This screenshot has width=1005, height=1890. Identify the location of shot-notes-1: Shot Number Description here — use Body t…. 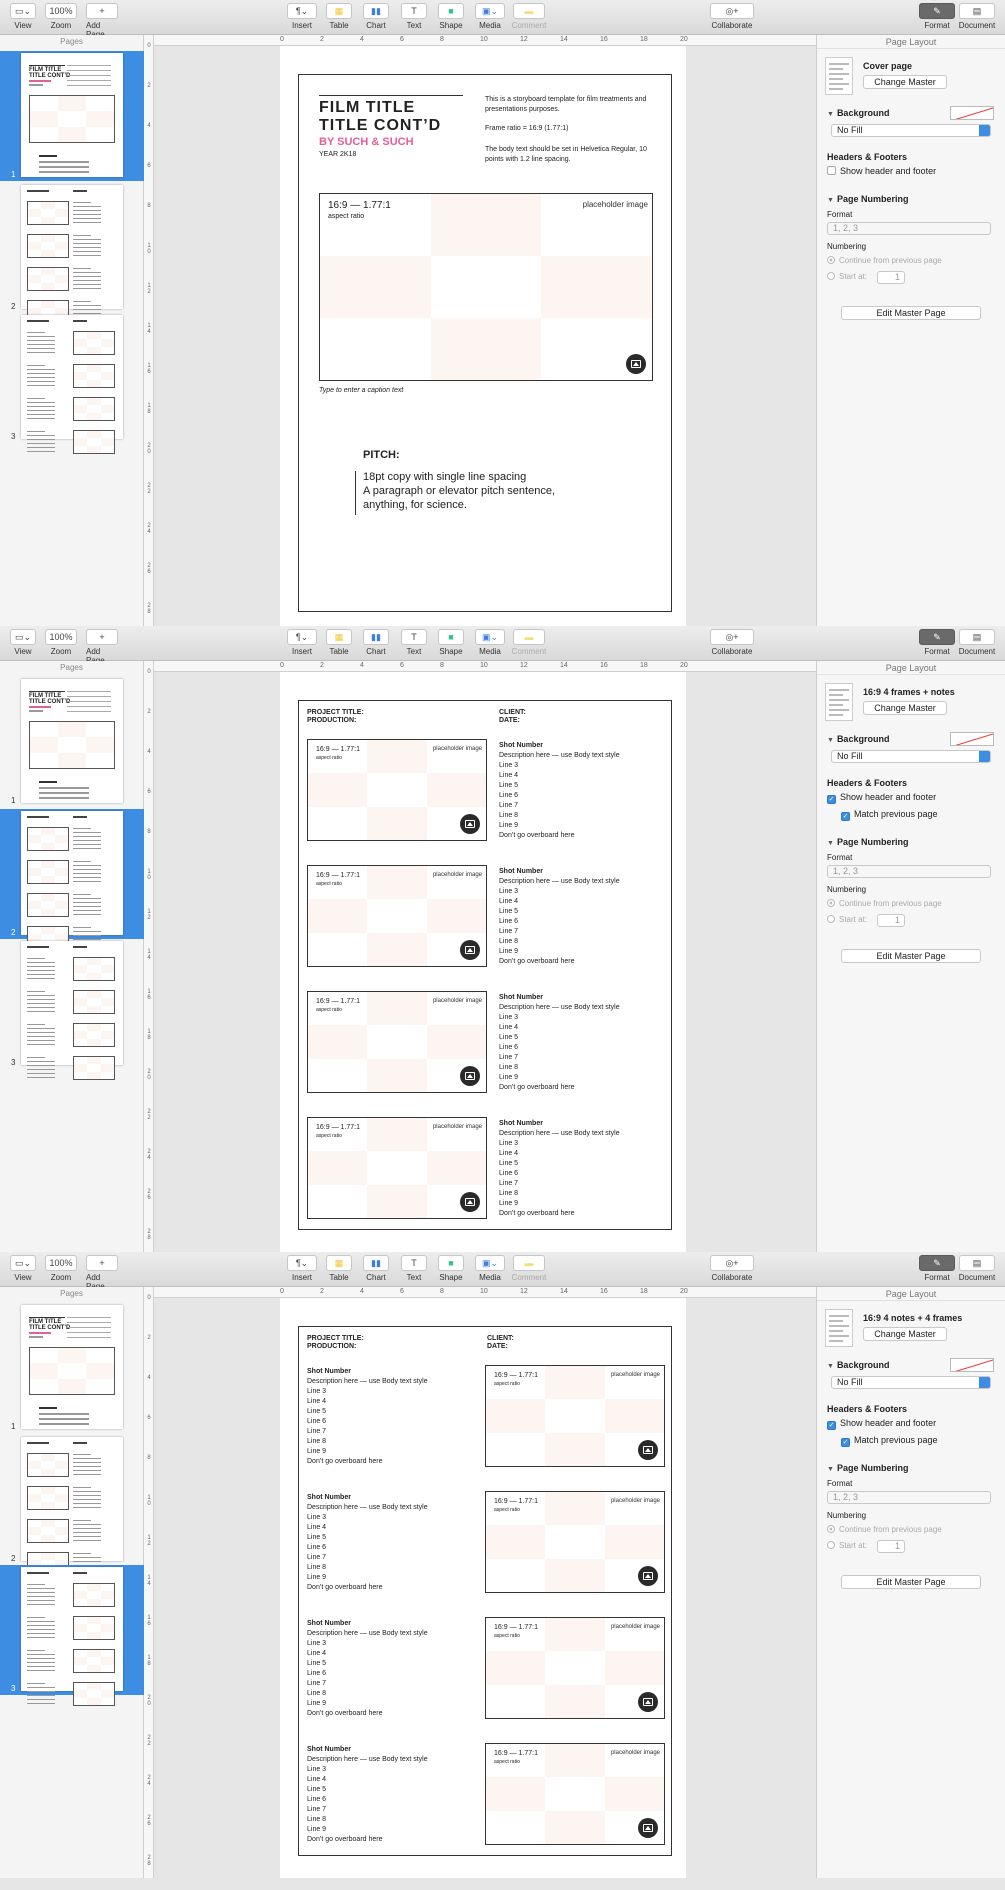
(559, 791).